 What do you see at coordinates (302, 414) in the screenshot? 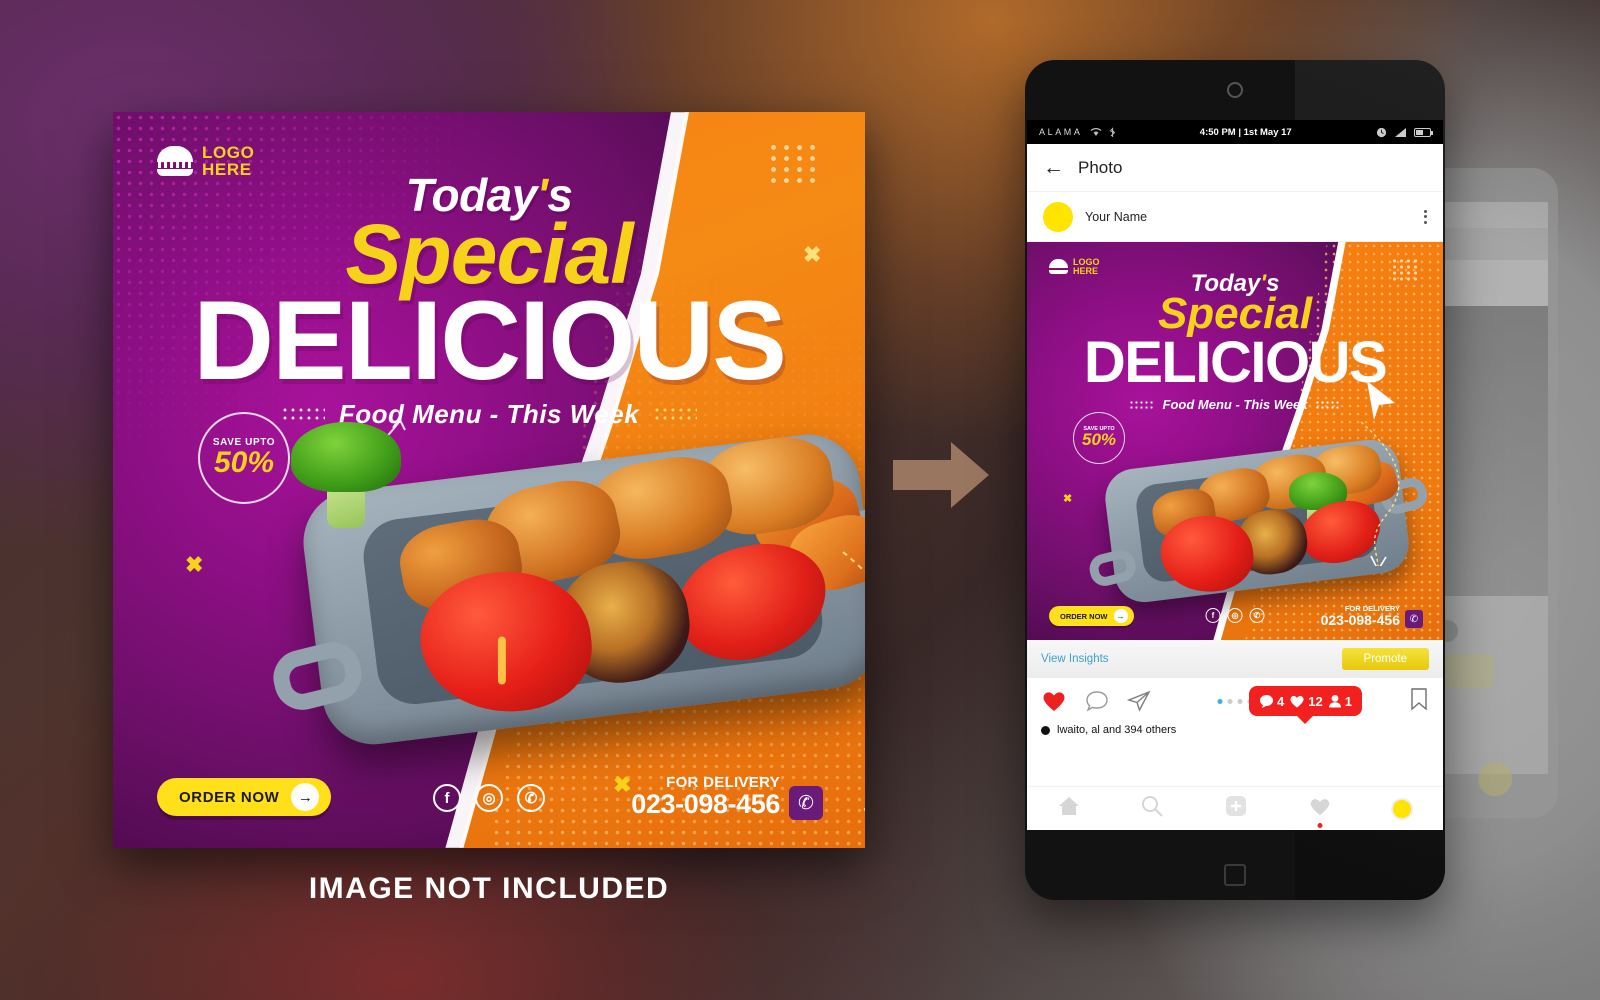
I see `dot-grid-icon-left` at bounding box center [302, 414].